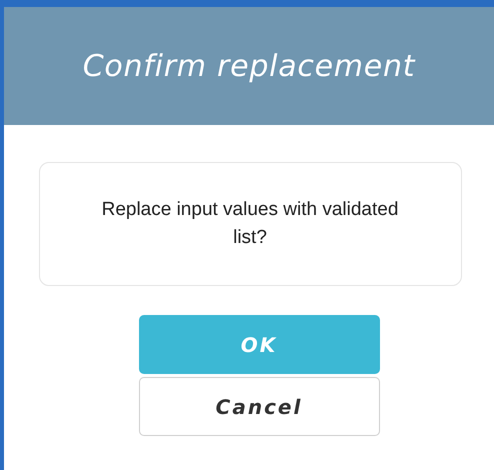 The height and width of the screenshot is (470, 494). I want to click on cancel-button: Cancel, so click(259, 406).